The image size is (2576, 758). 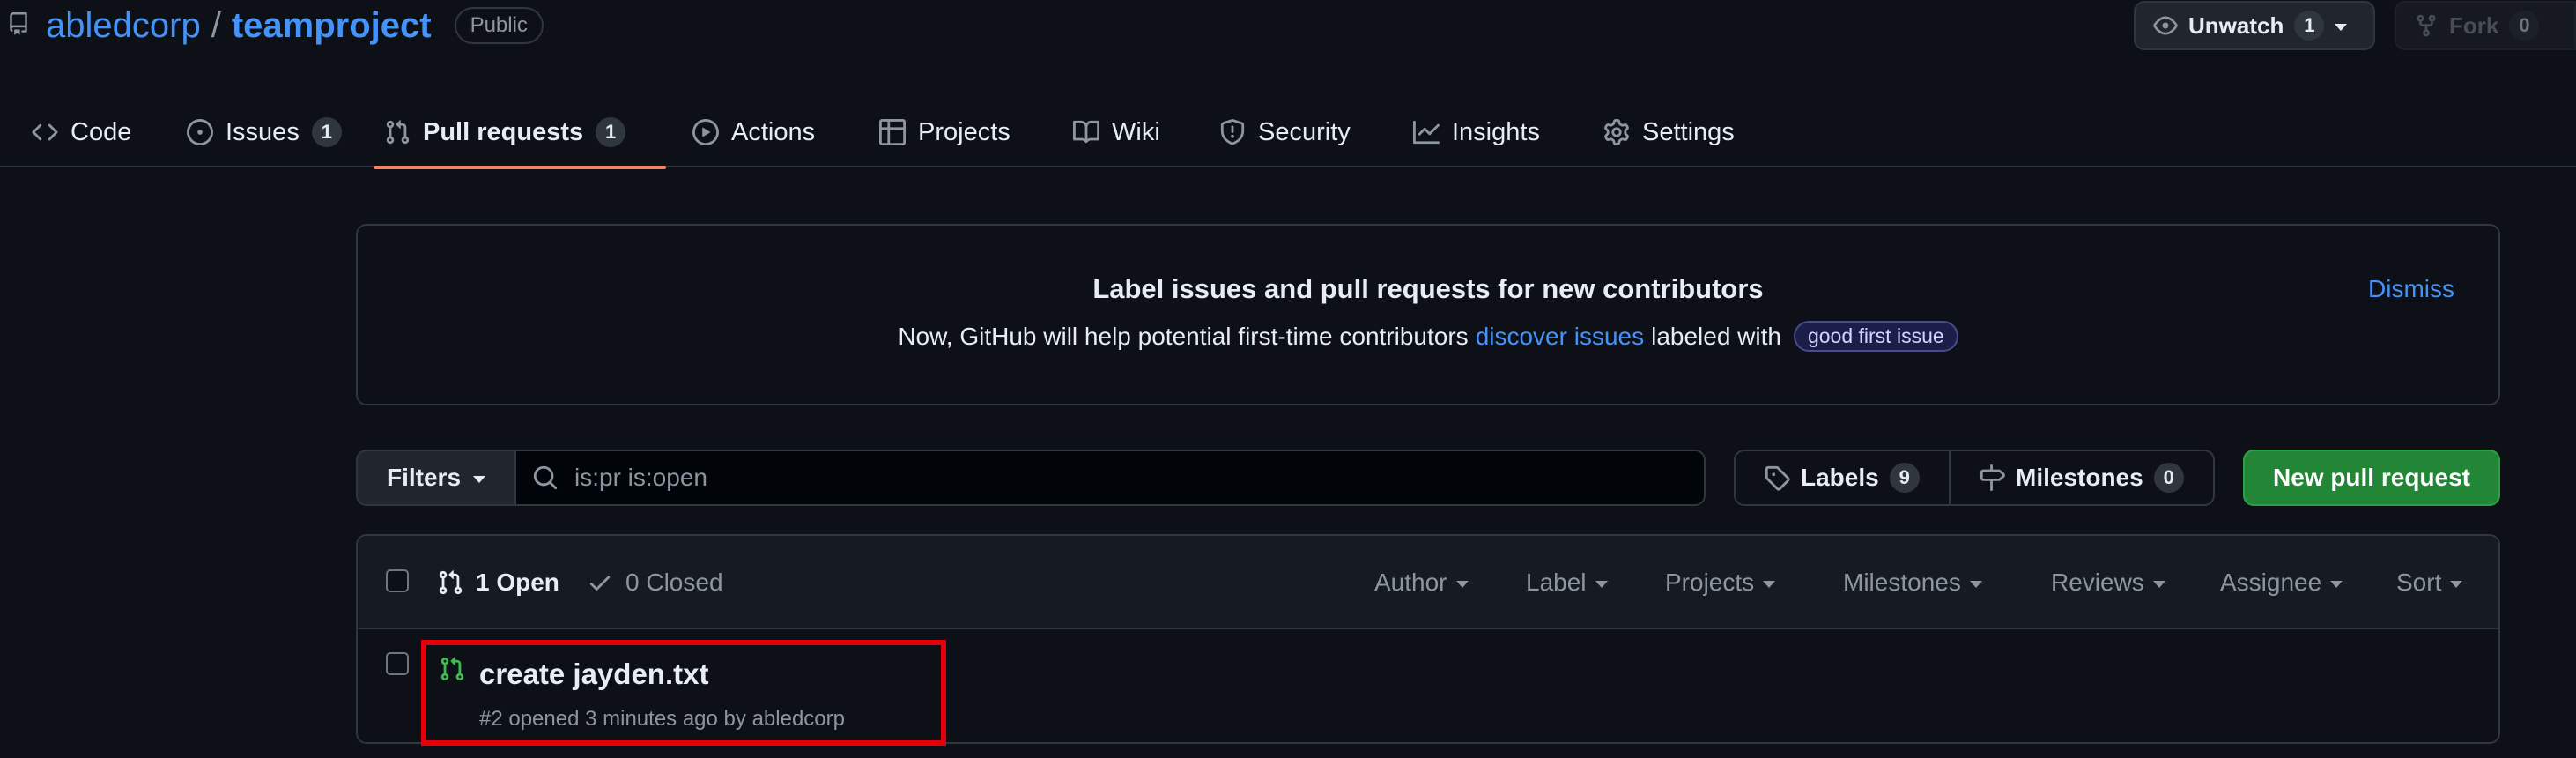 I want to click on tab-settings-label: Settings, so click(x=1689, y=131).